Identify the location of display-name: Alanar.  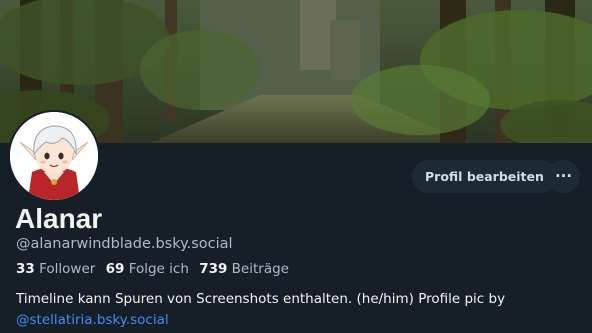
(59, 218).